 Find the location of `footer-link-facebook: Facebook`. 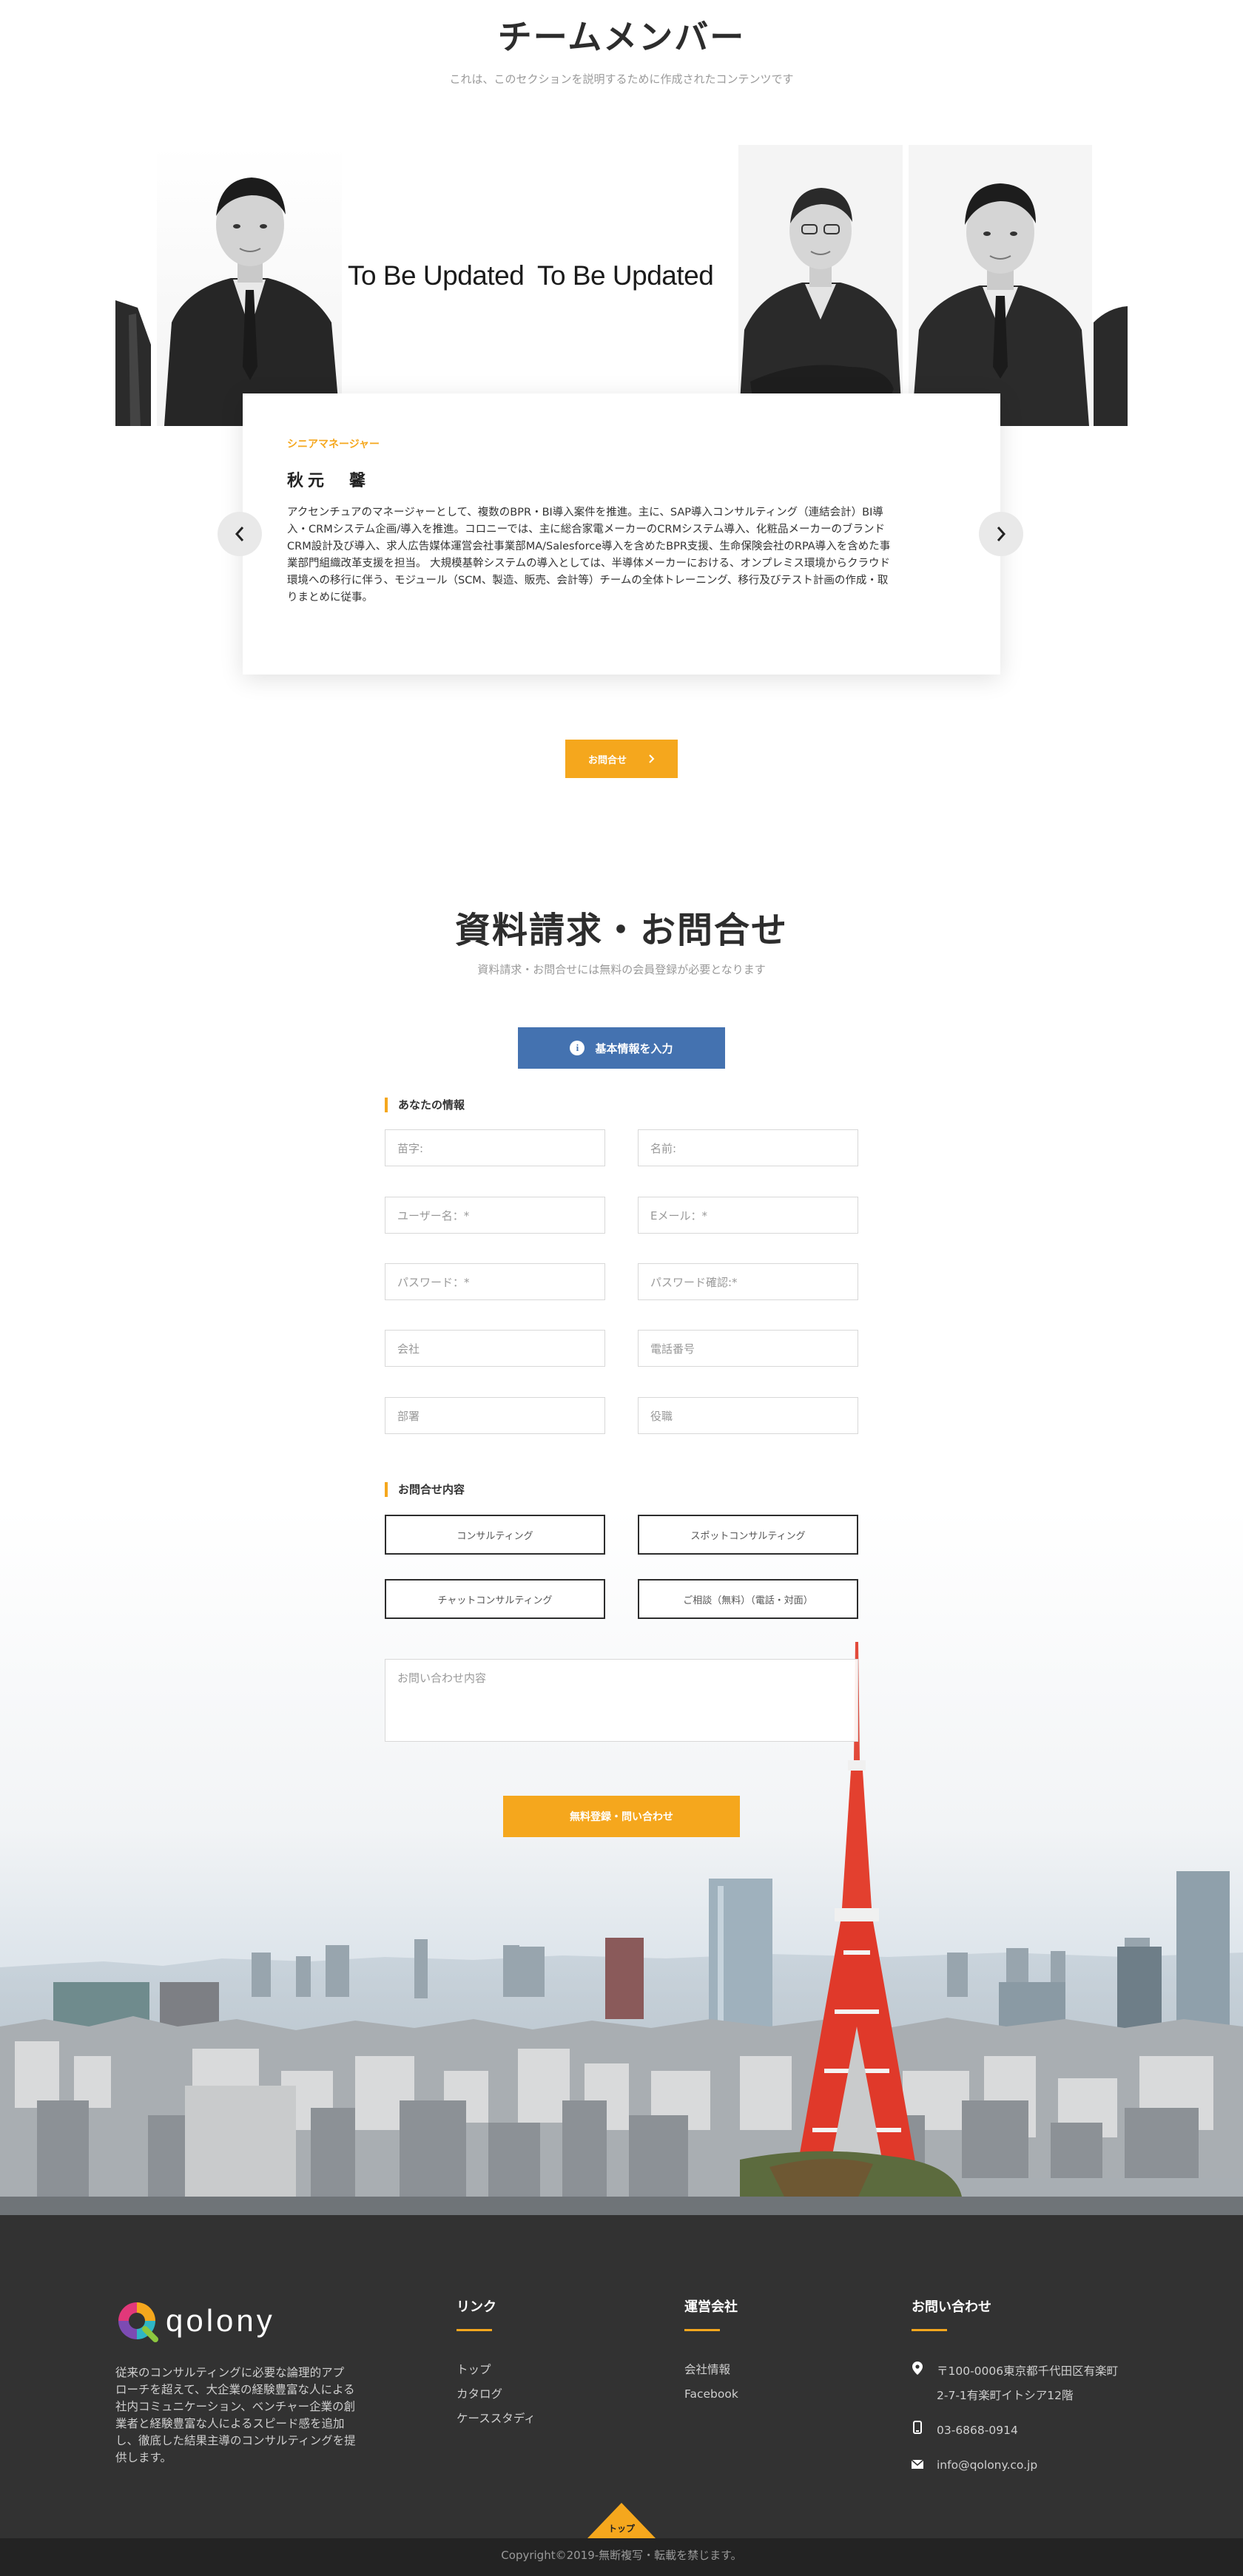

footer-link-facebook: Facebook is located at coordinates (711, 2394).